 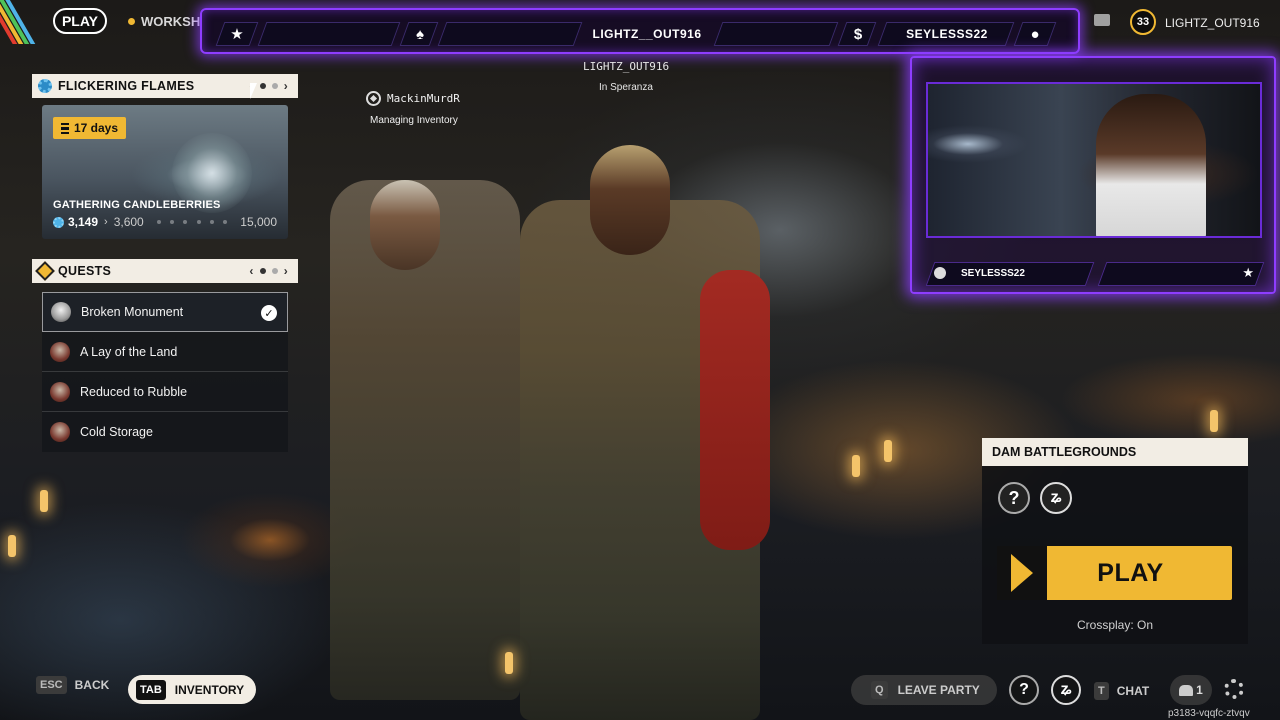 I want to click on hourglass-icon, so click(x=65, y=128).